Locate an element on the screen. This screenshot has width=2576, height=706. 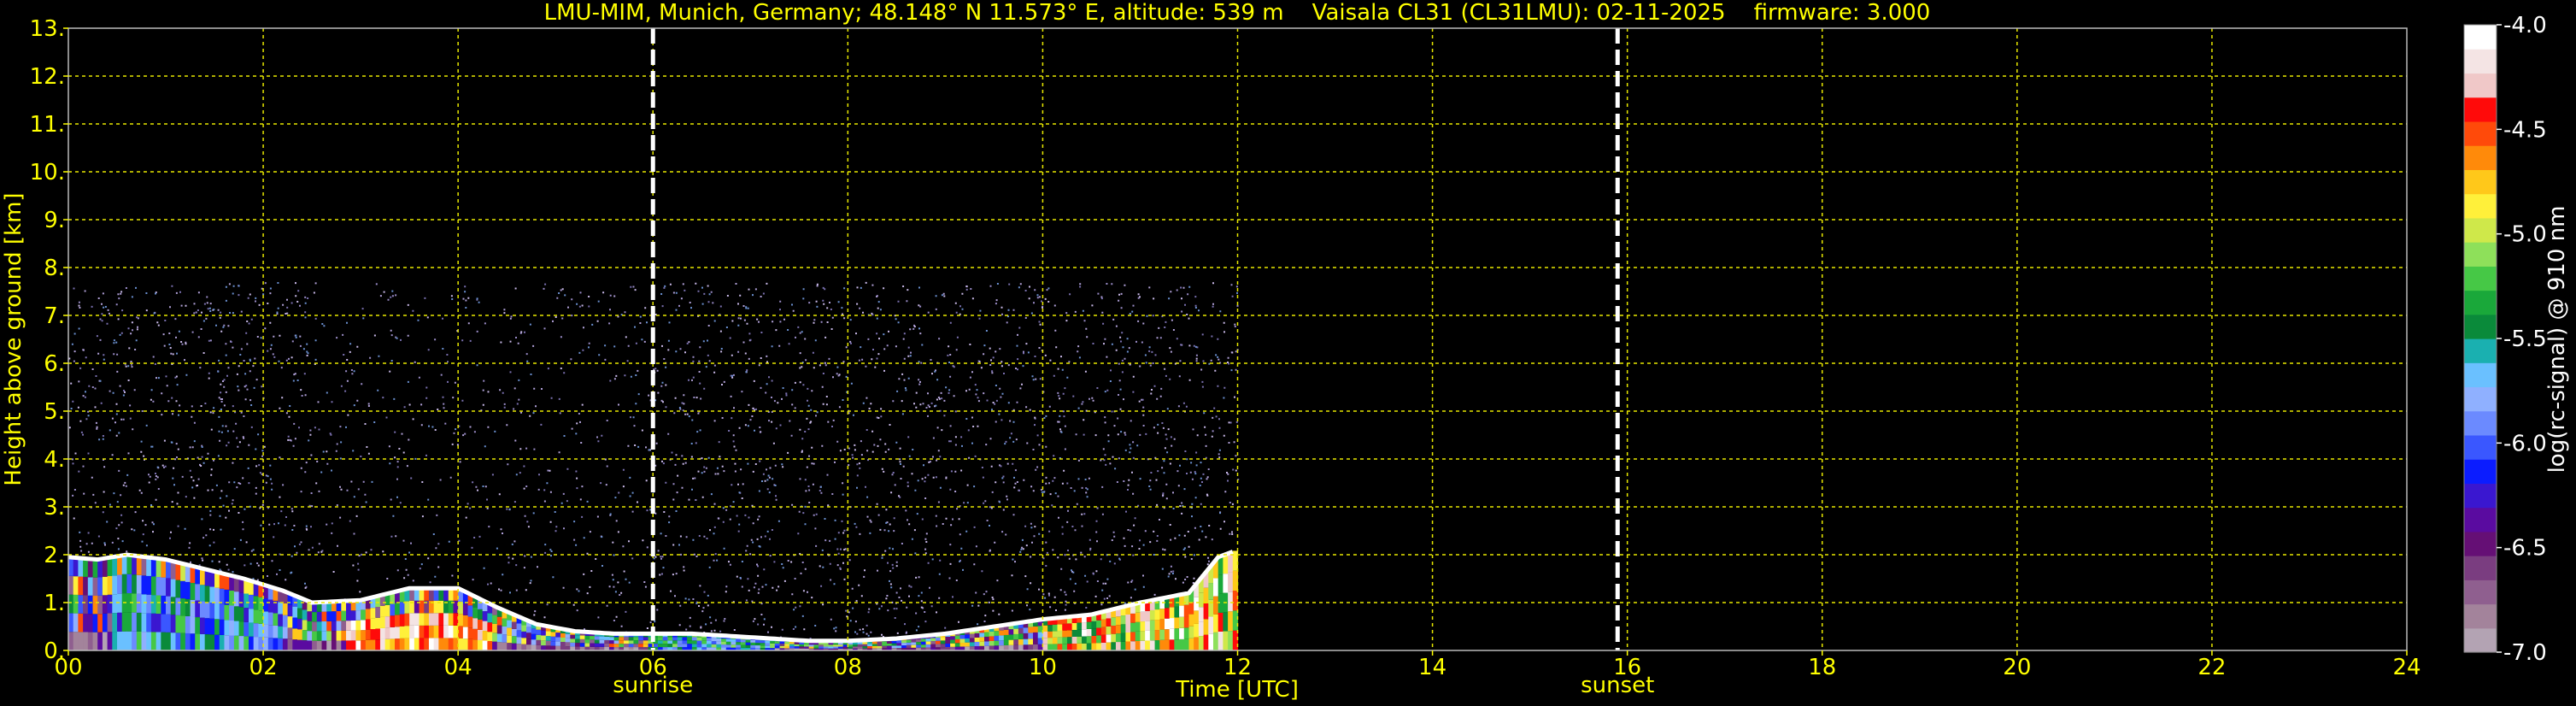
colorbar-tick-label: -4.5 is located at coordinates (2525, 130).